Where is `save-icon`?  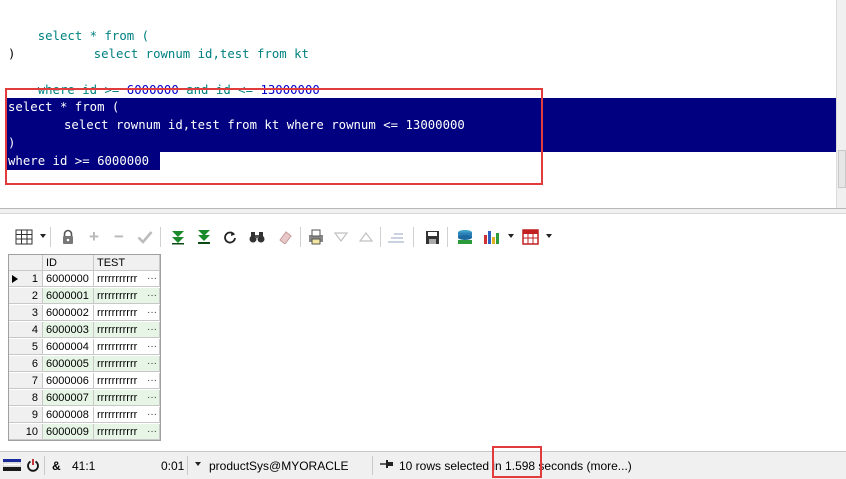
save-icon is located at coordinates (432, 237).